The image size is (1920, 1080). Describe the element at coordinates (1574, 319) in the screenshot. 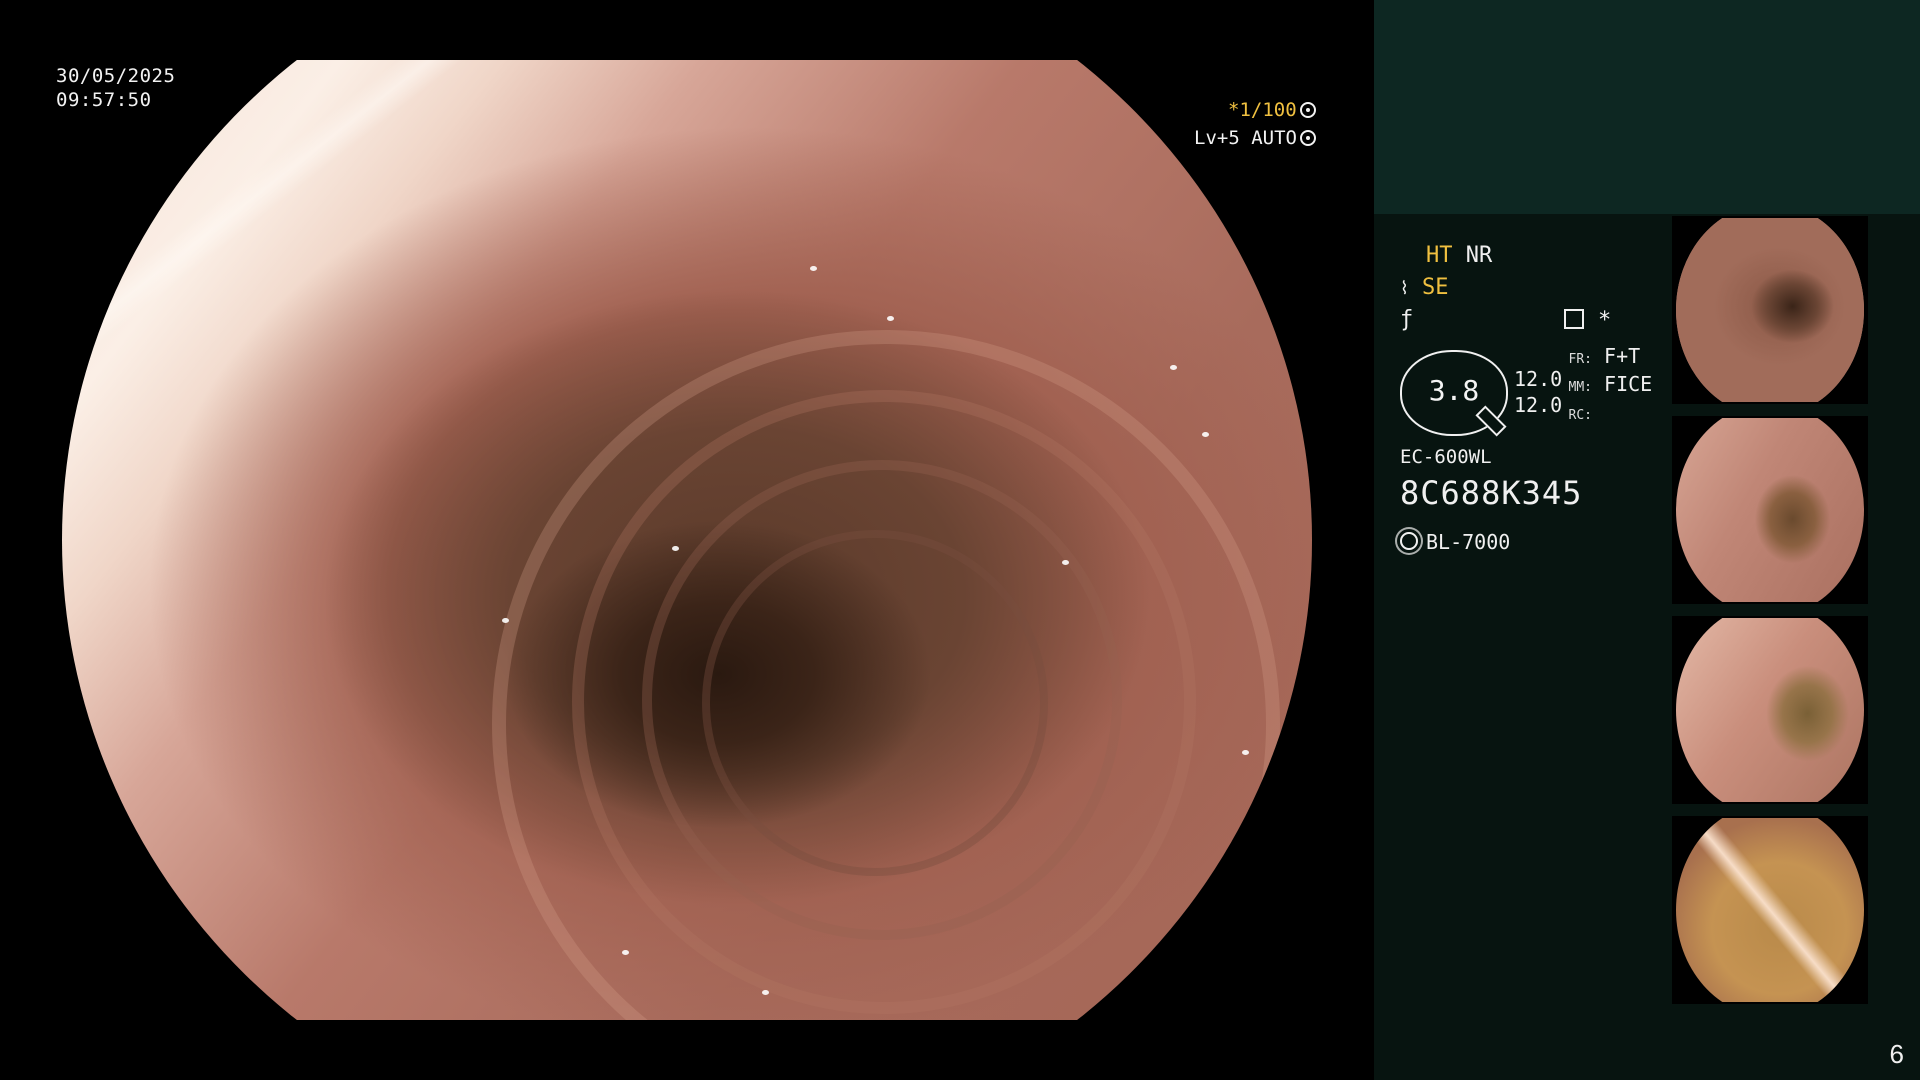

I see `record-icon` at that location.